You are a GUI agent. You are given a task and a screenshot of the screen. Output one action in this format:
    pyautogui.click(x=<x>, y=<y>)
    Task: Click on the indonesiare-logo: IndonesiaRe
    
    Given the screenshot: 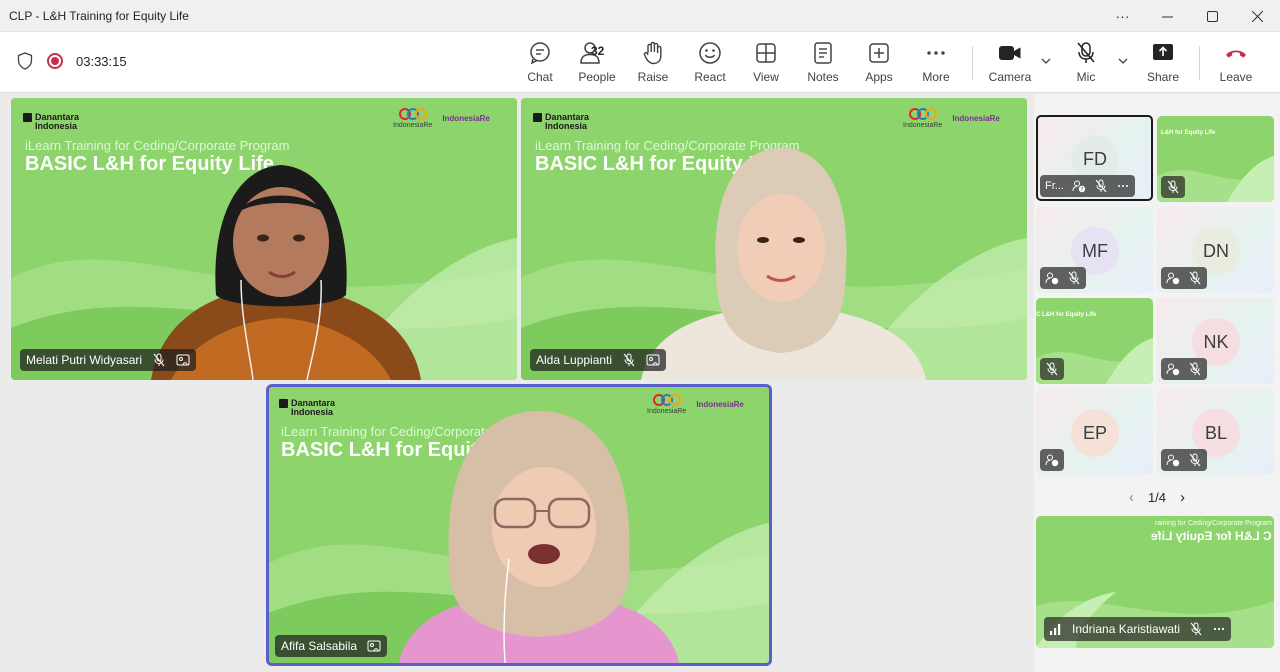 What is the action you would take?
    pyautogui.click(x=412, y=118)
    